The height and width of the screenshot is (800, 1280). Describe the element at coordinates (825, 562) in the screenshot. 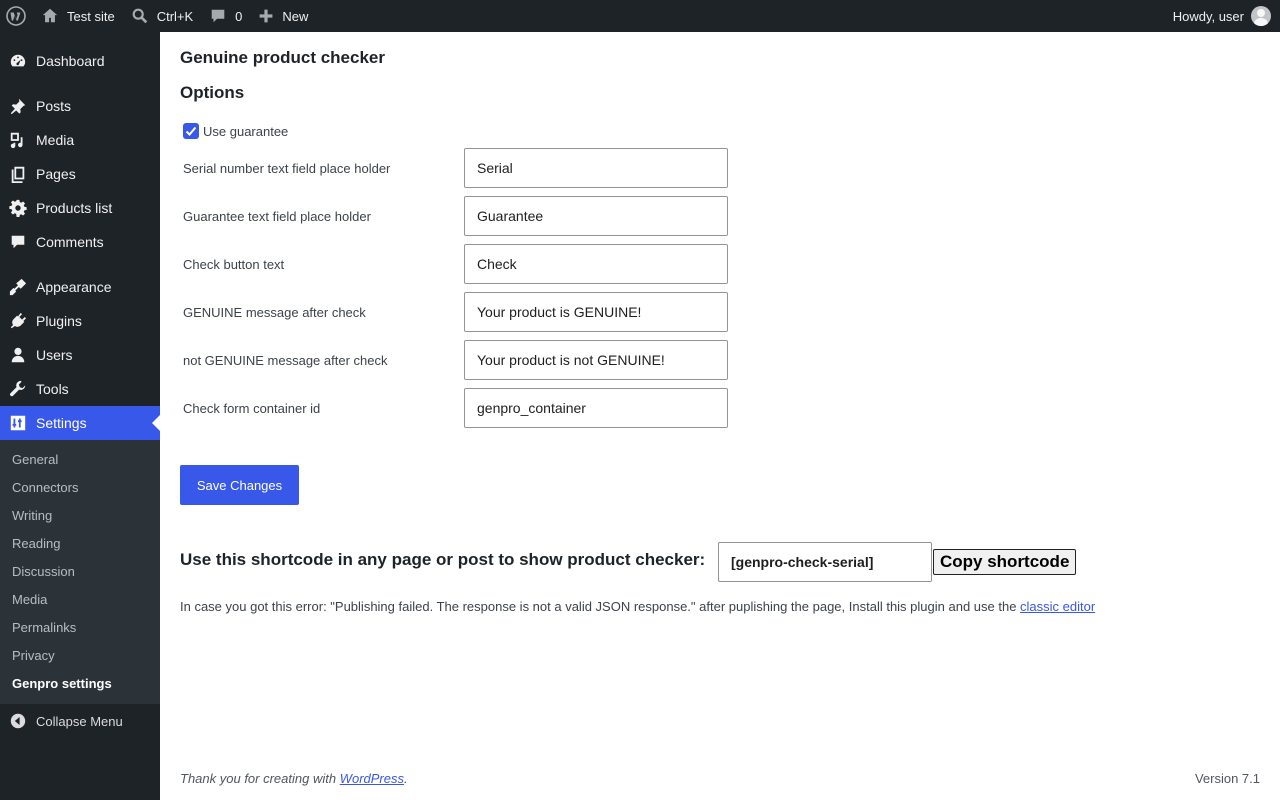

I see `shortcode-field` at that location.